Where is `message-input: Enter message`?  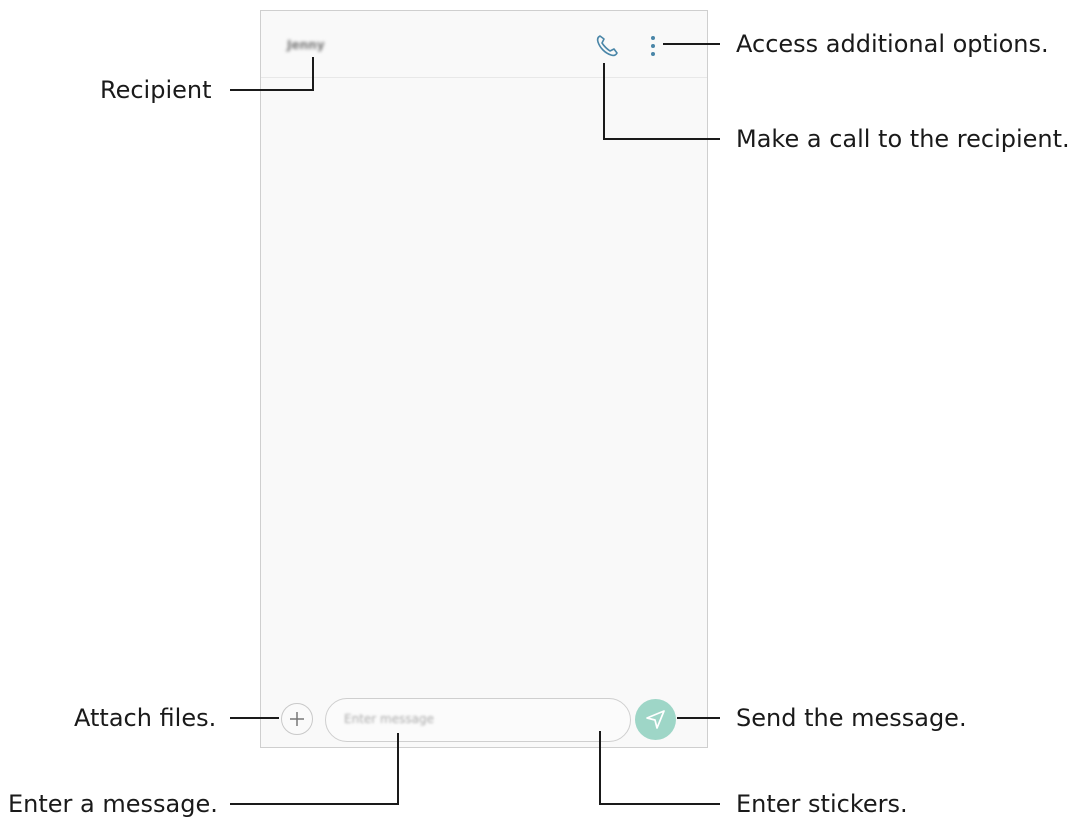 message-input: Enter message is located at coordinates (499, 720).